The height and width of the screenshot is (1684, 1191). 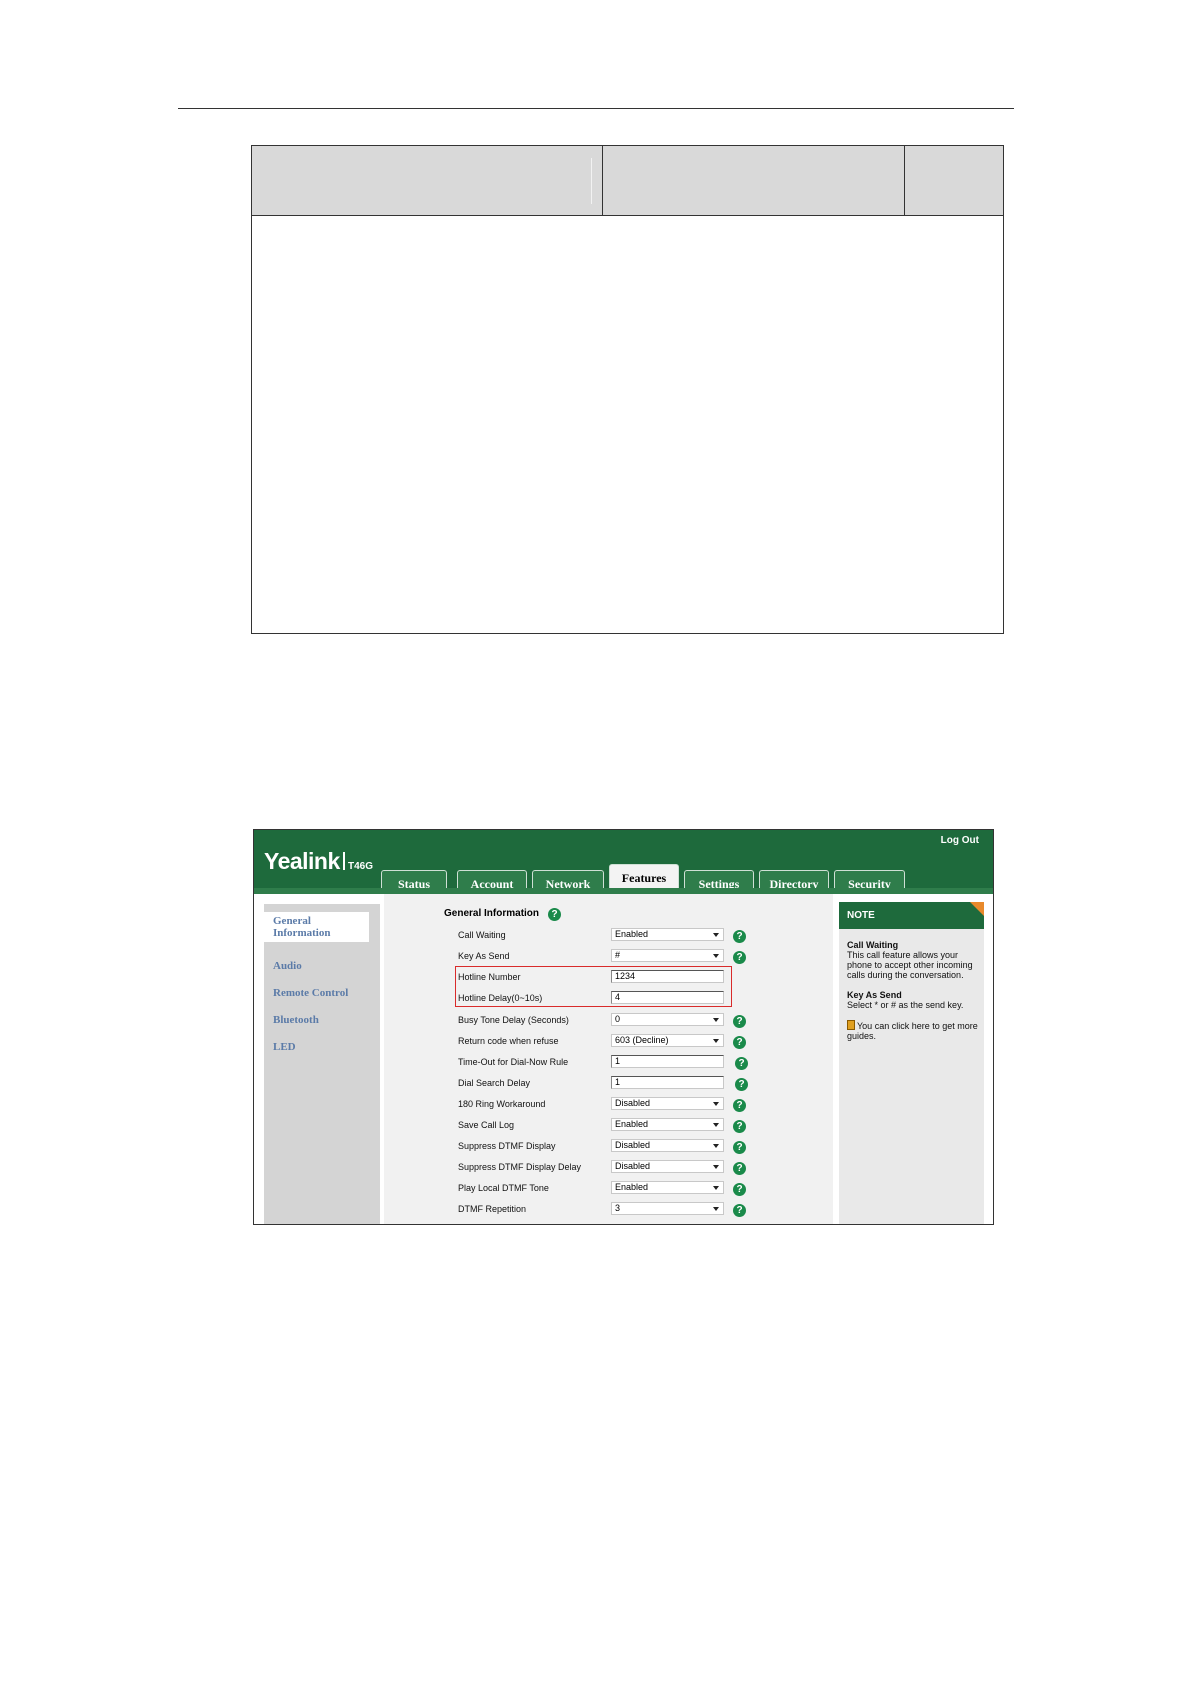 What do you see at coordinates (513, 1020) in the screenshot?
I see `row-label-busy-tone-delay: Busy Tone Delay (Seconds)` at bounding box center [513, 1020].